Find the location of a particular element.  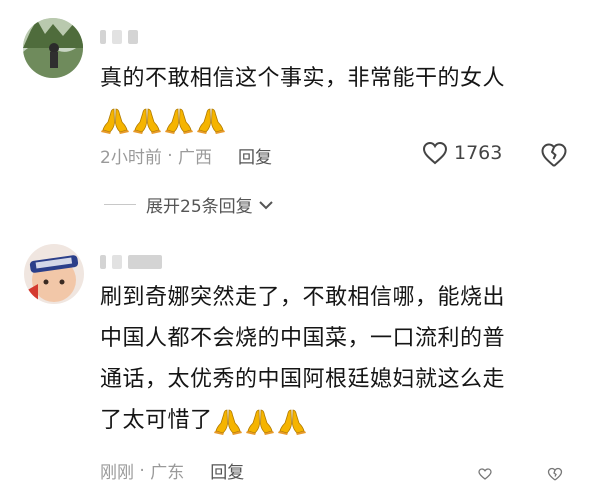

location: 广西 is located at coordinates (195, 158).